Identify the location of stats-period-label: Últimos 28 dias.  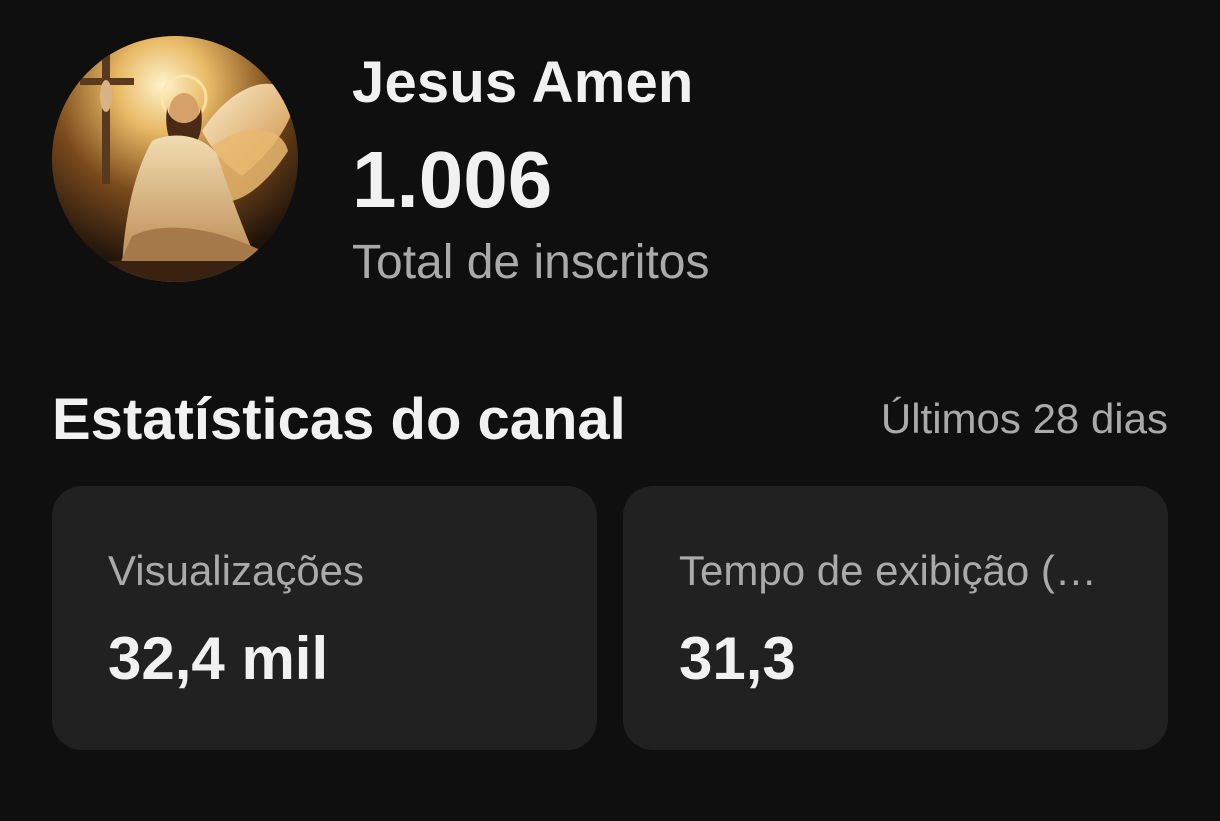
(1024, 418).